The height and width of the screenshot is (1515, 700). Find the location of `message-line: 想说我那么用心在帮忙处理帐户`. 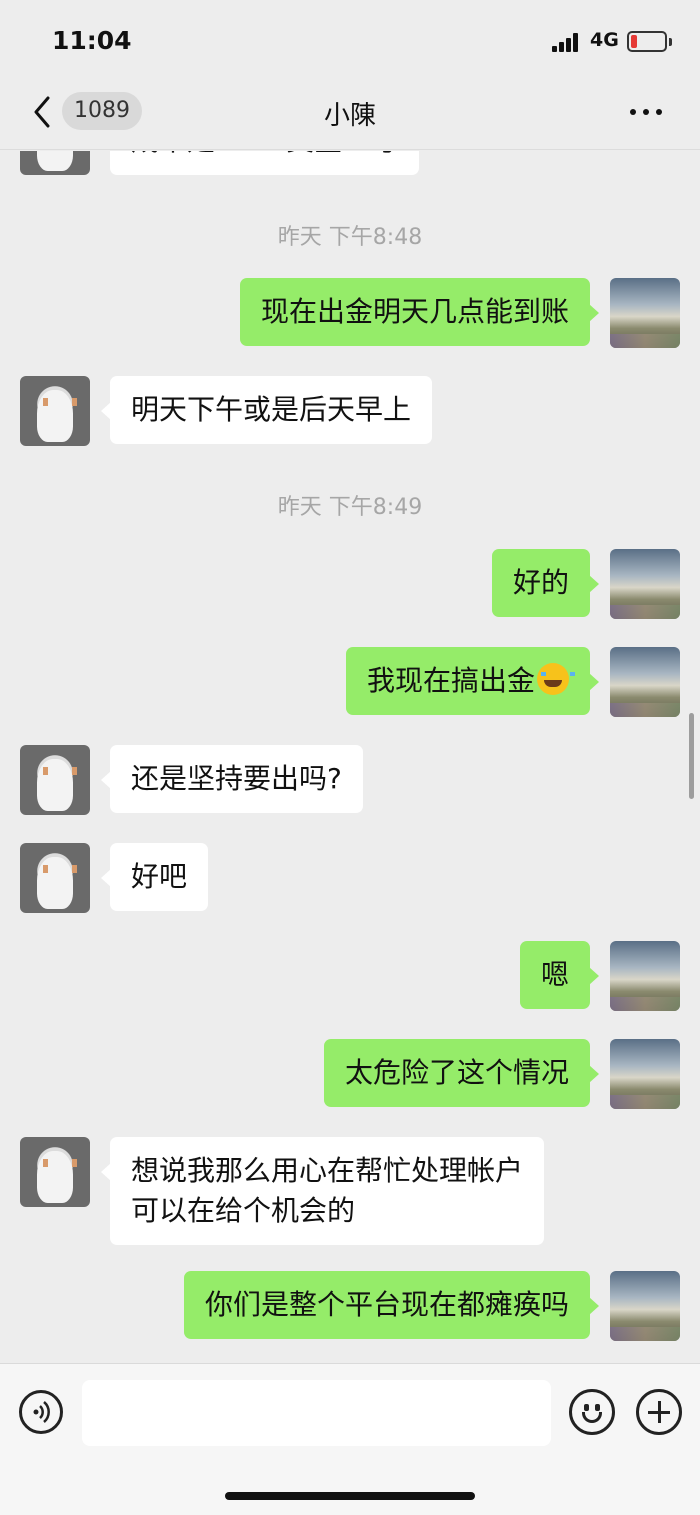

message-line: 想说我那么用心在帮忙处理帐户 is located at coordinates (327, 1170).